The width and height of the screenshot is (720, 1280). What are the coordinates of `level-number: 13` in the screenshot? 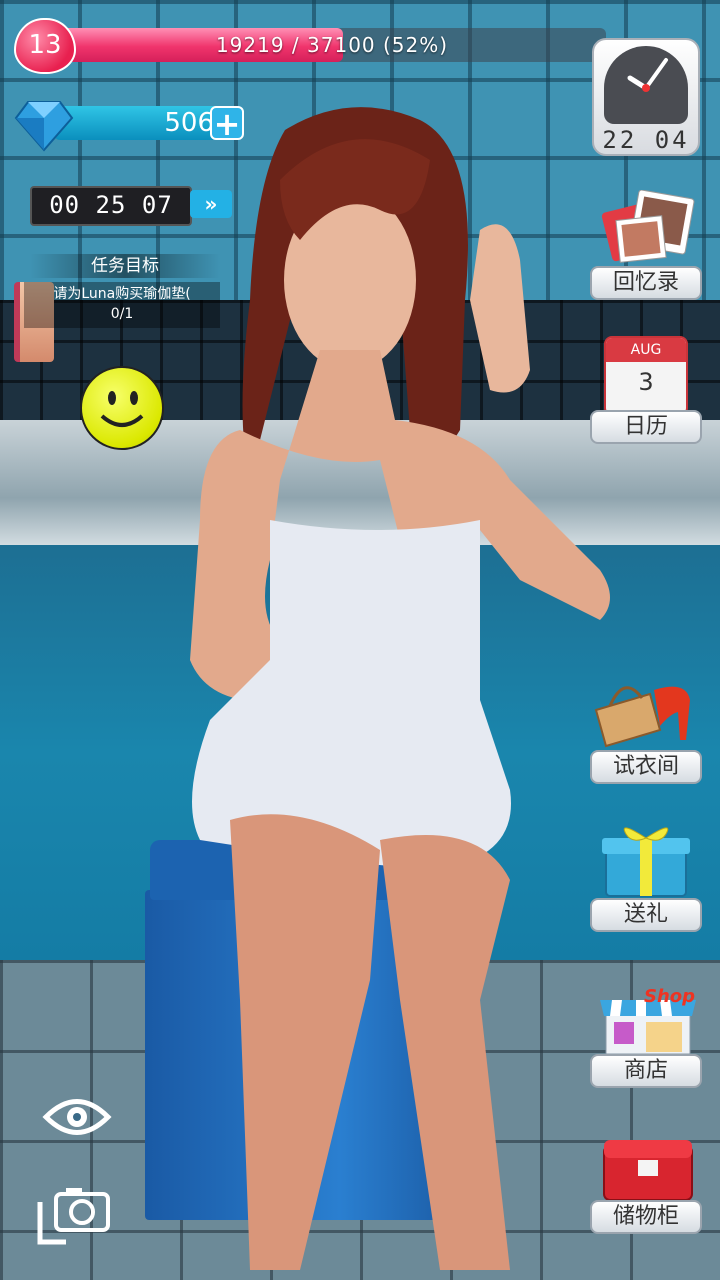 It's located at (45, 45).